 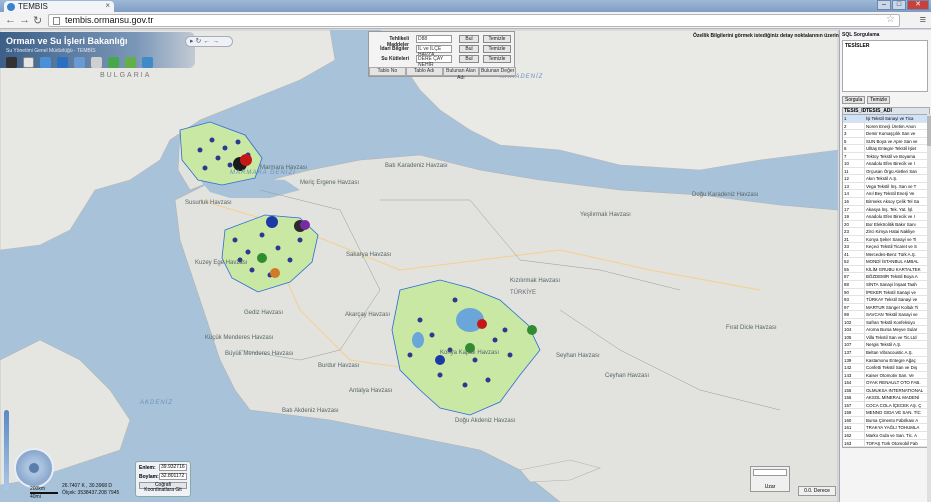 I want to click on table-scrollbar, so click(x=929, y=308).